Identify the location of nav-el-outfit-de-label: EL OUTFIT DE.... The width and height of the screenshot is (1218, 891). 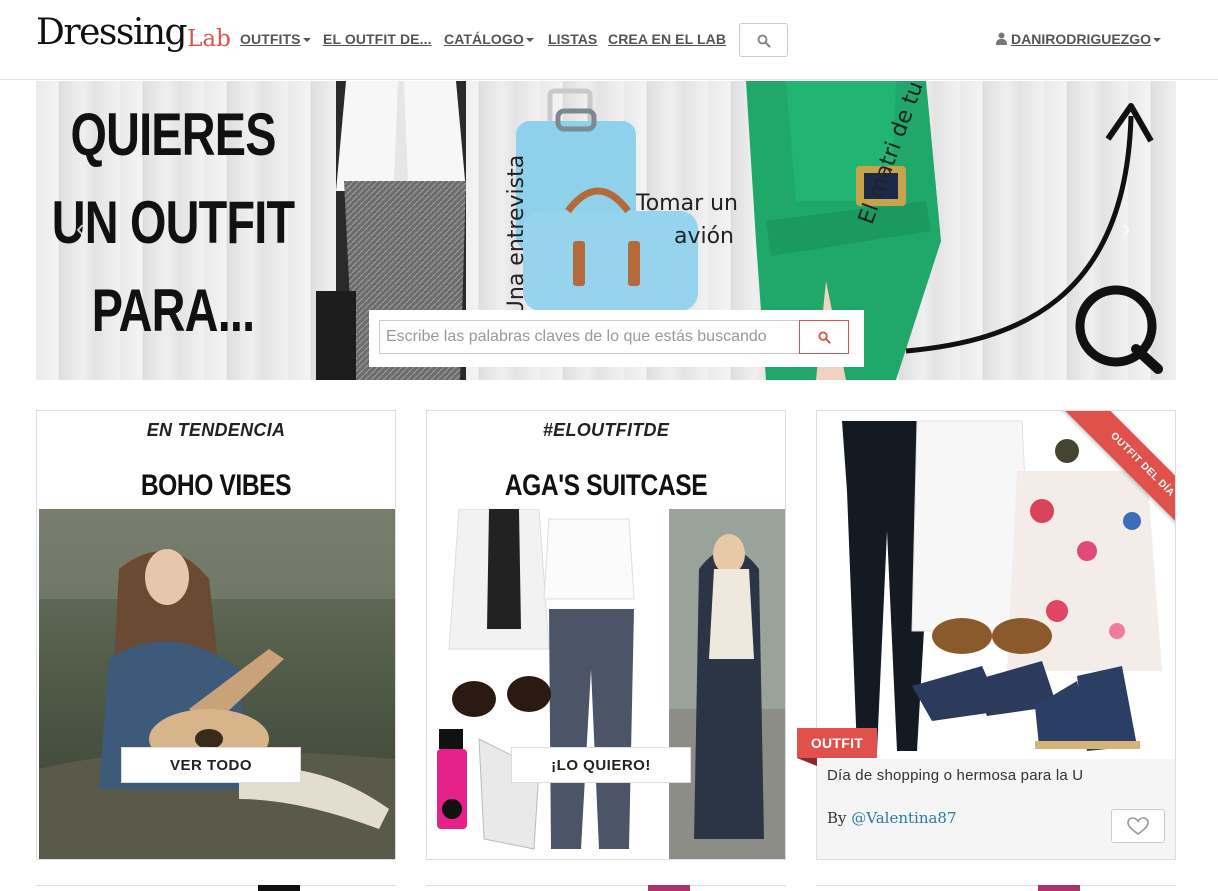
(377, 39).